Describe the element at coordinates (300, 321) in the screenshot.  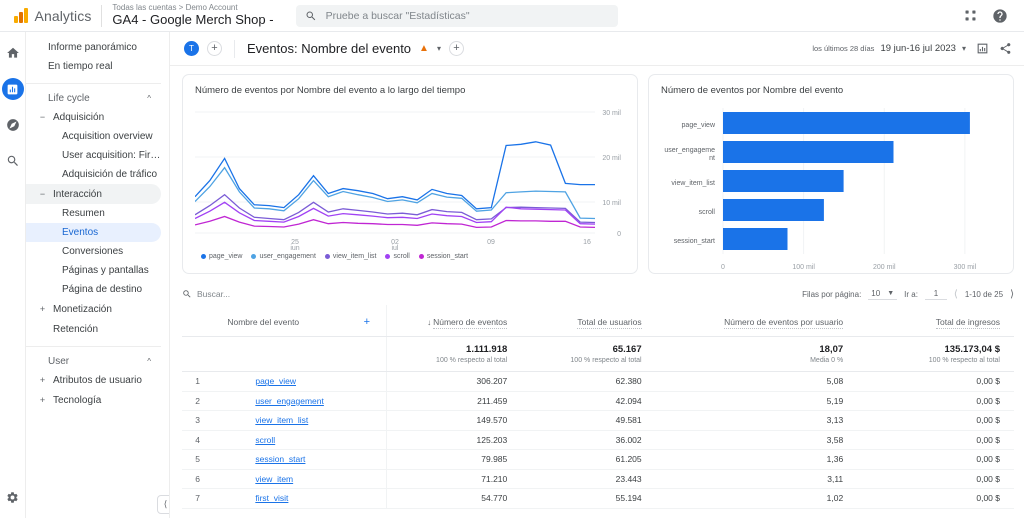
I see `dimension-header: Nombre del evento +` at that location.